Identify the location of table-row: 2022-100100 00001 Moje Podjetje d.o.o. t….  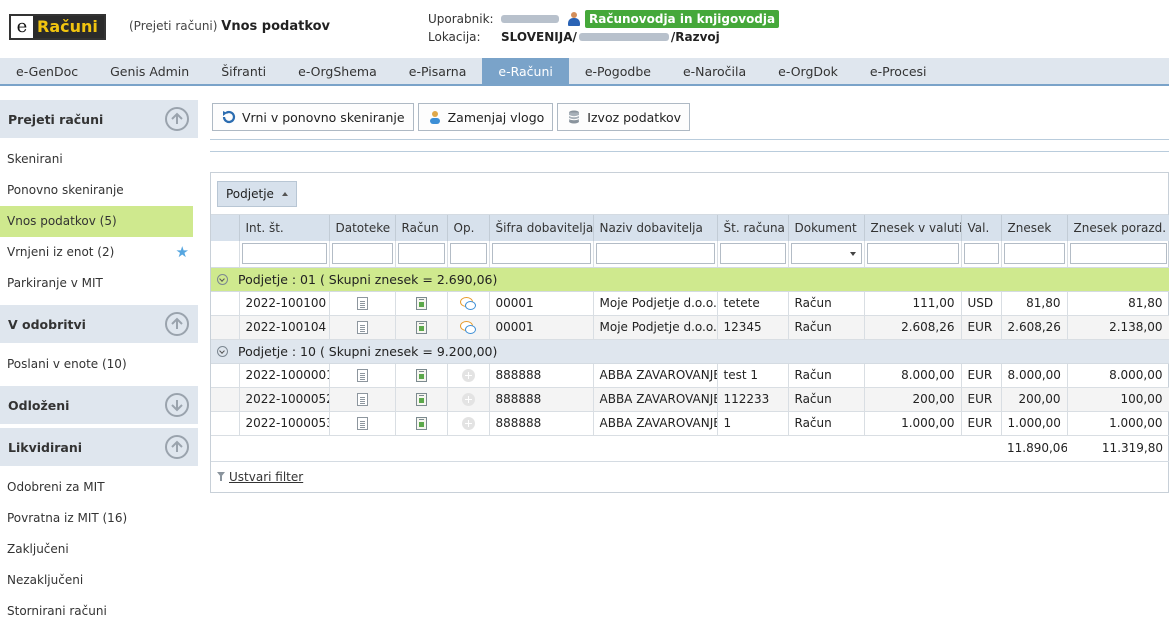
(690, 303).